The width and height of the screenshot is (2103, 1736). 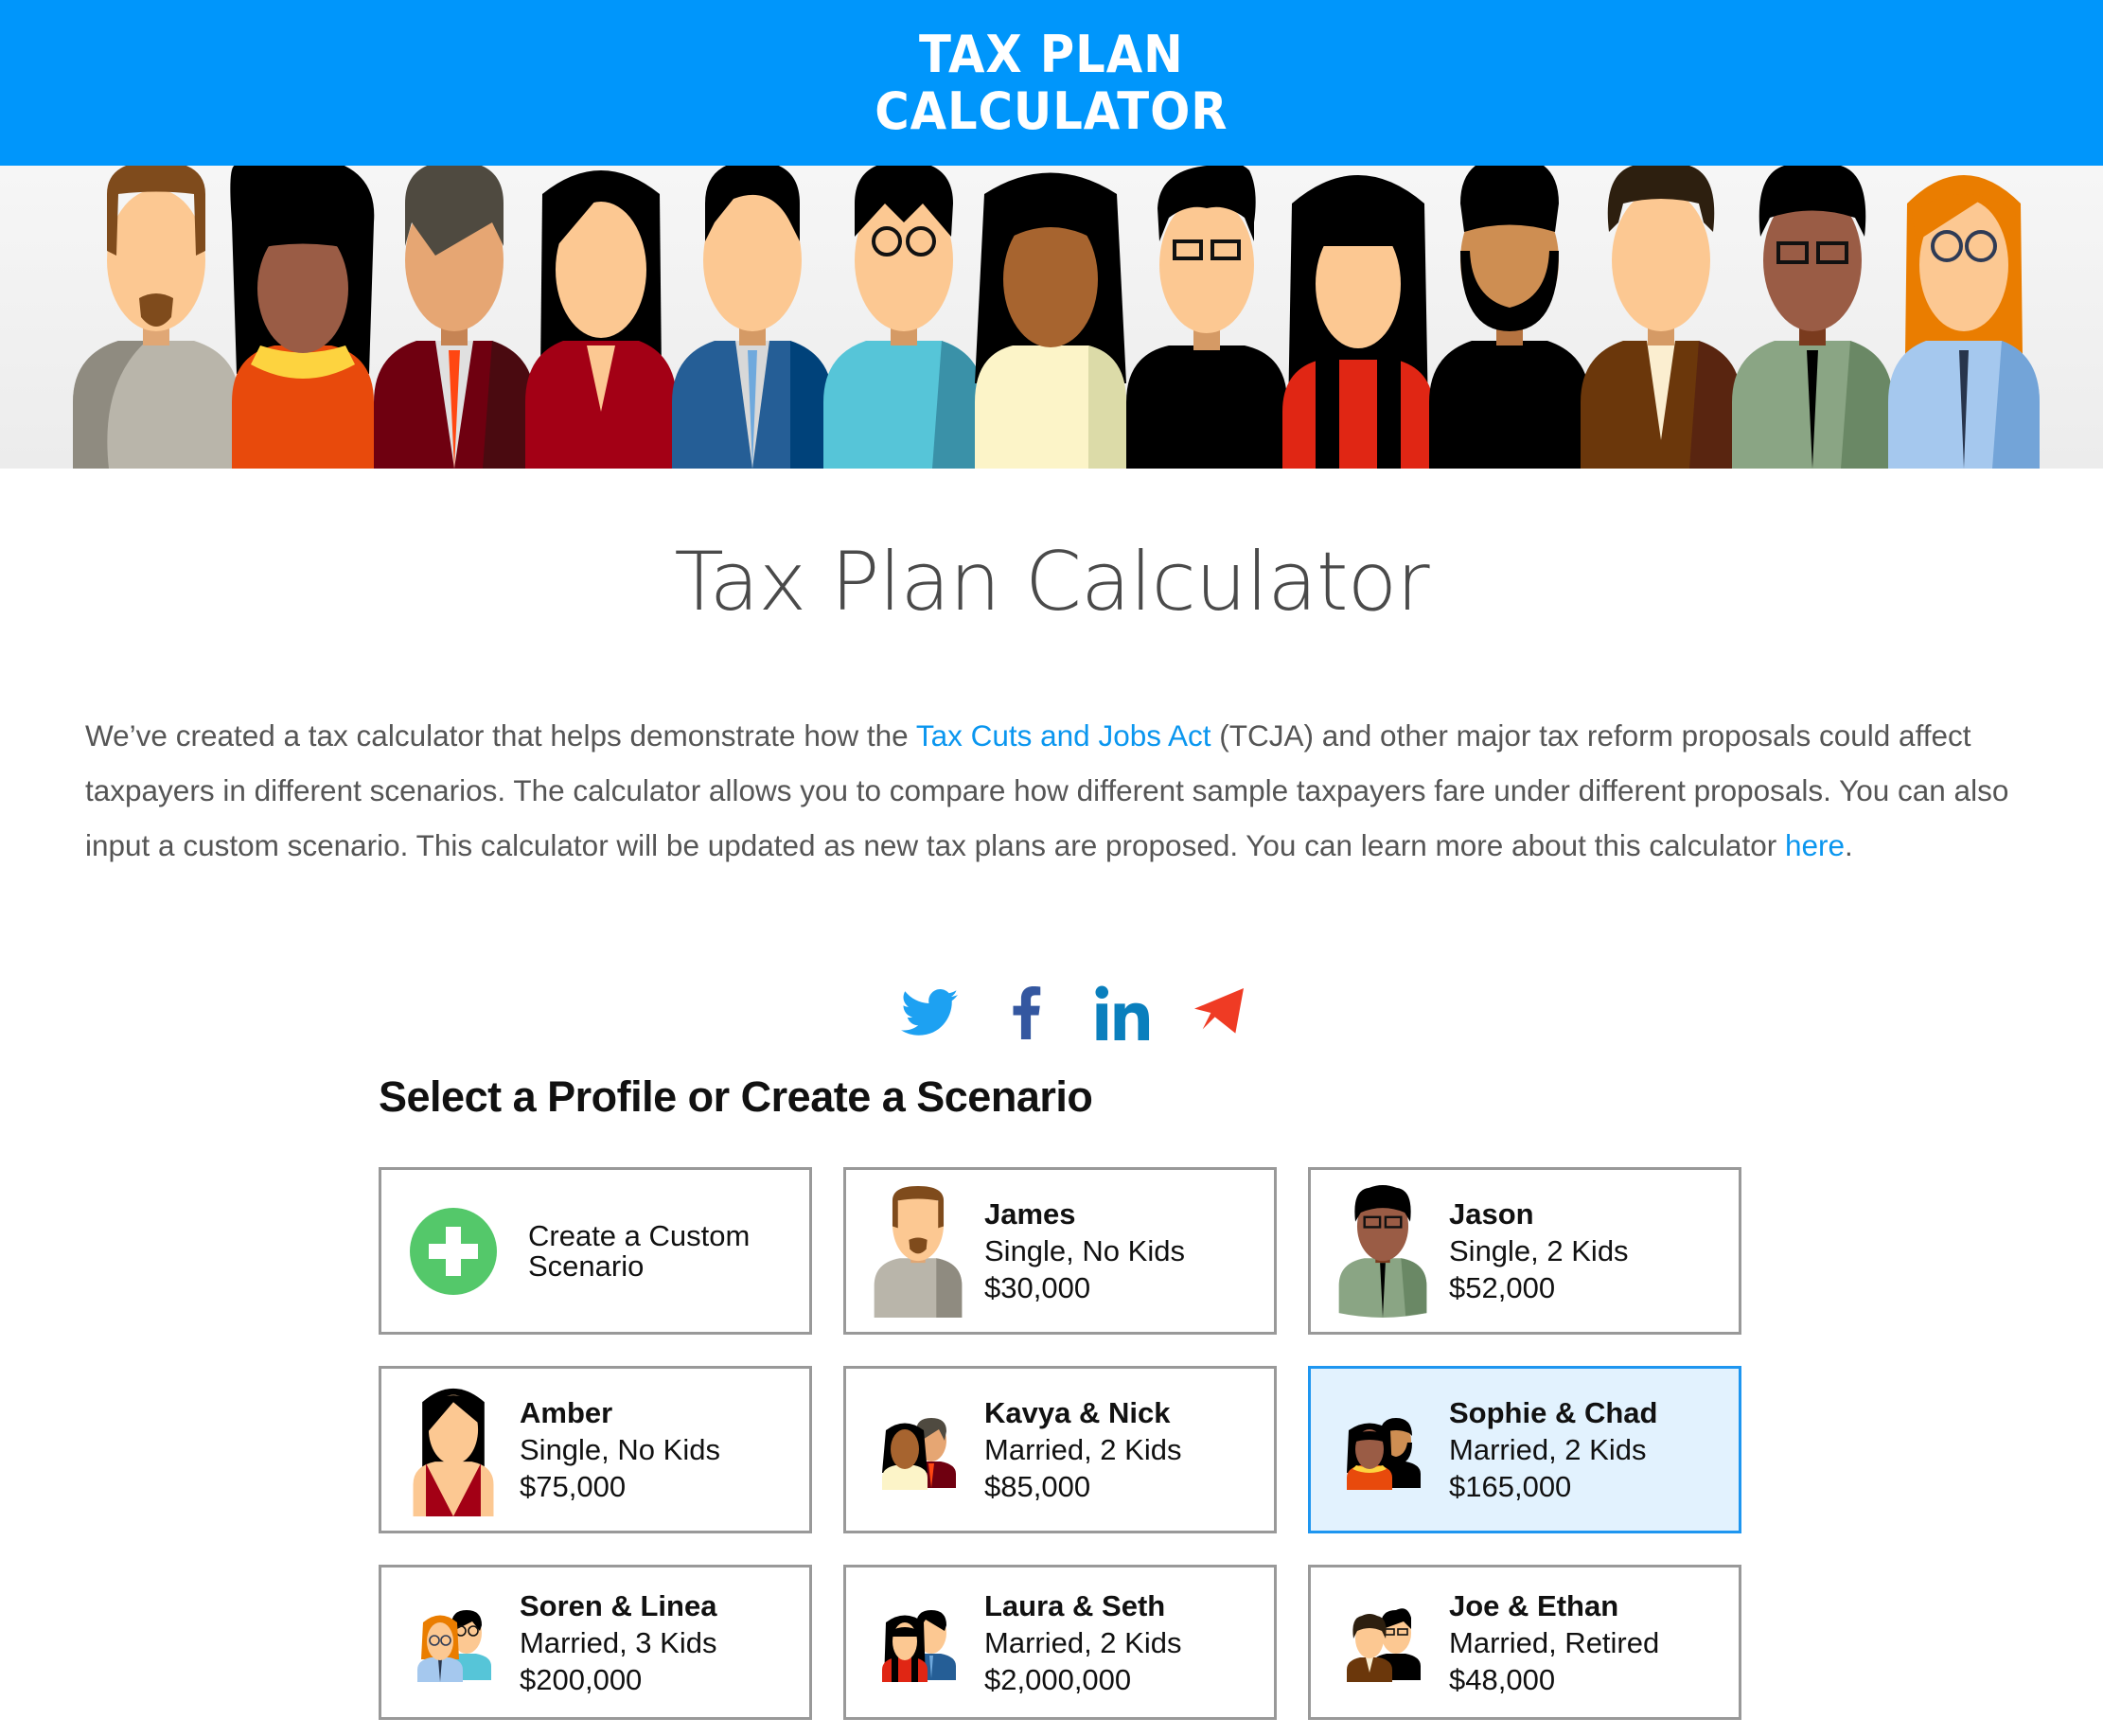 What do you see at coordinates (1037, 1486) in the screenshot?
I see `profile-income: $85,000` at bounding box center [1037, 1486].